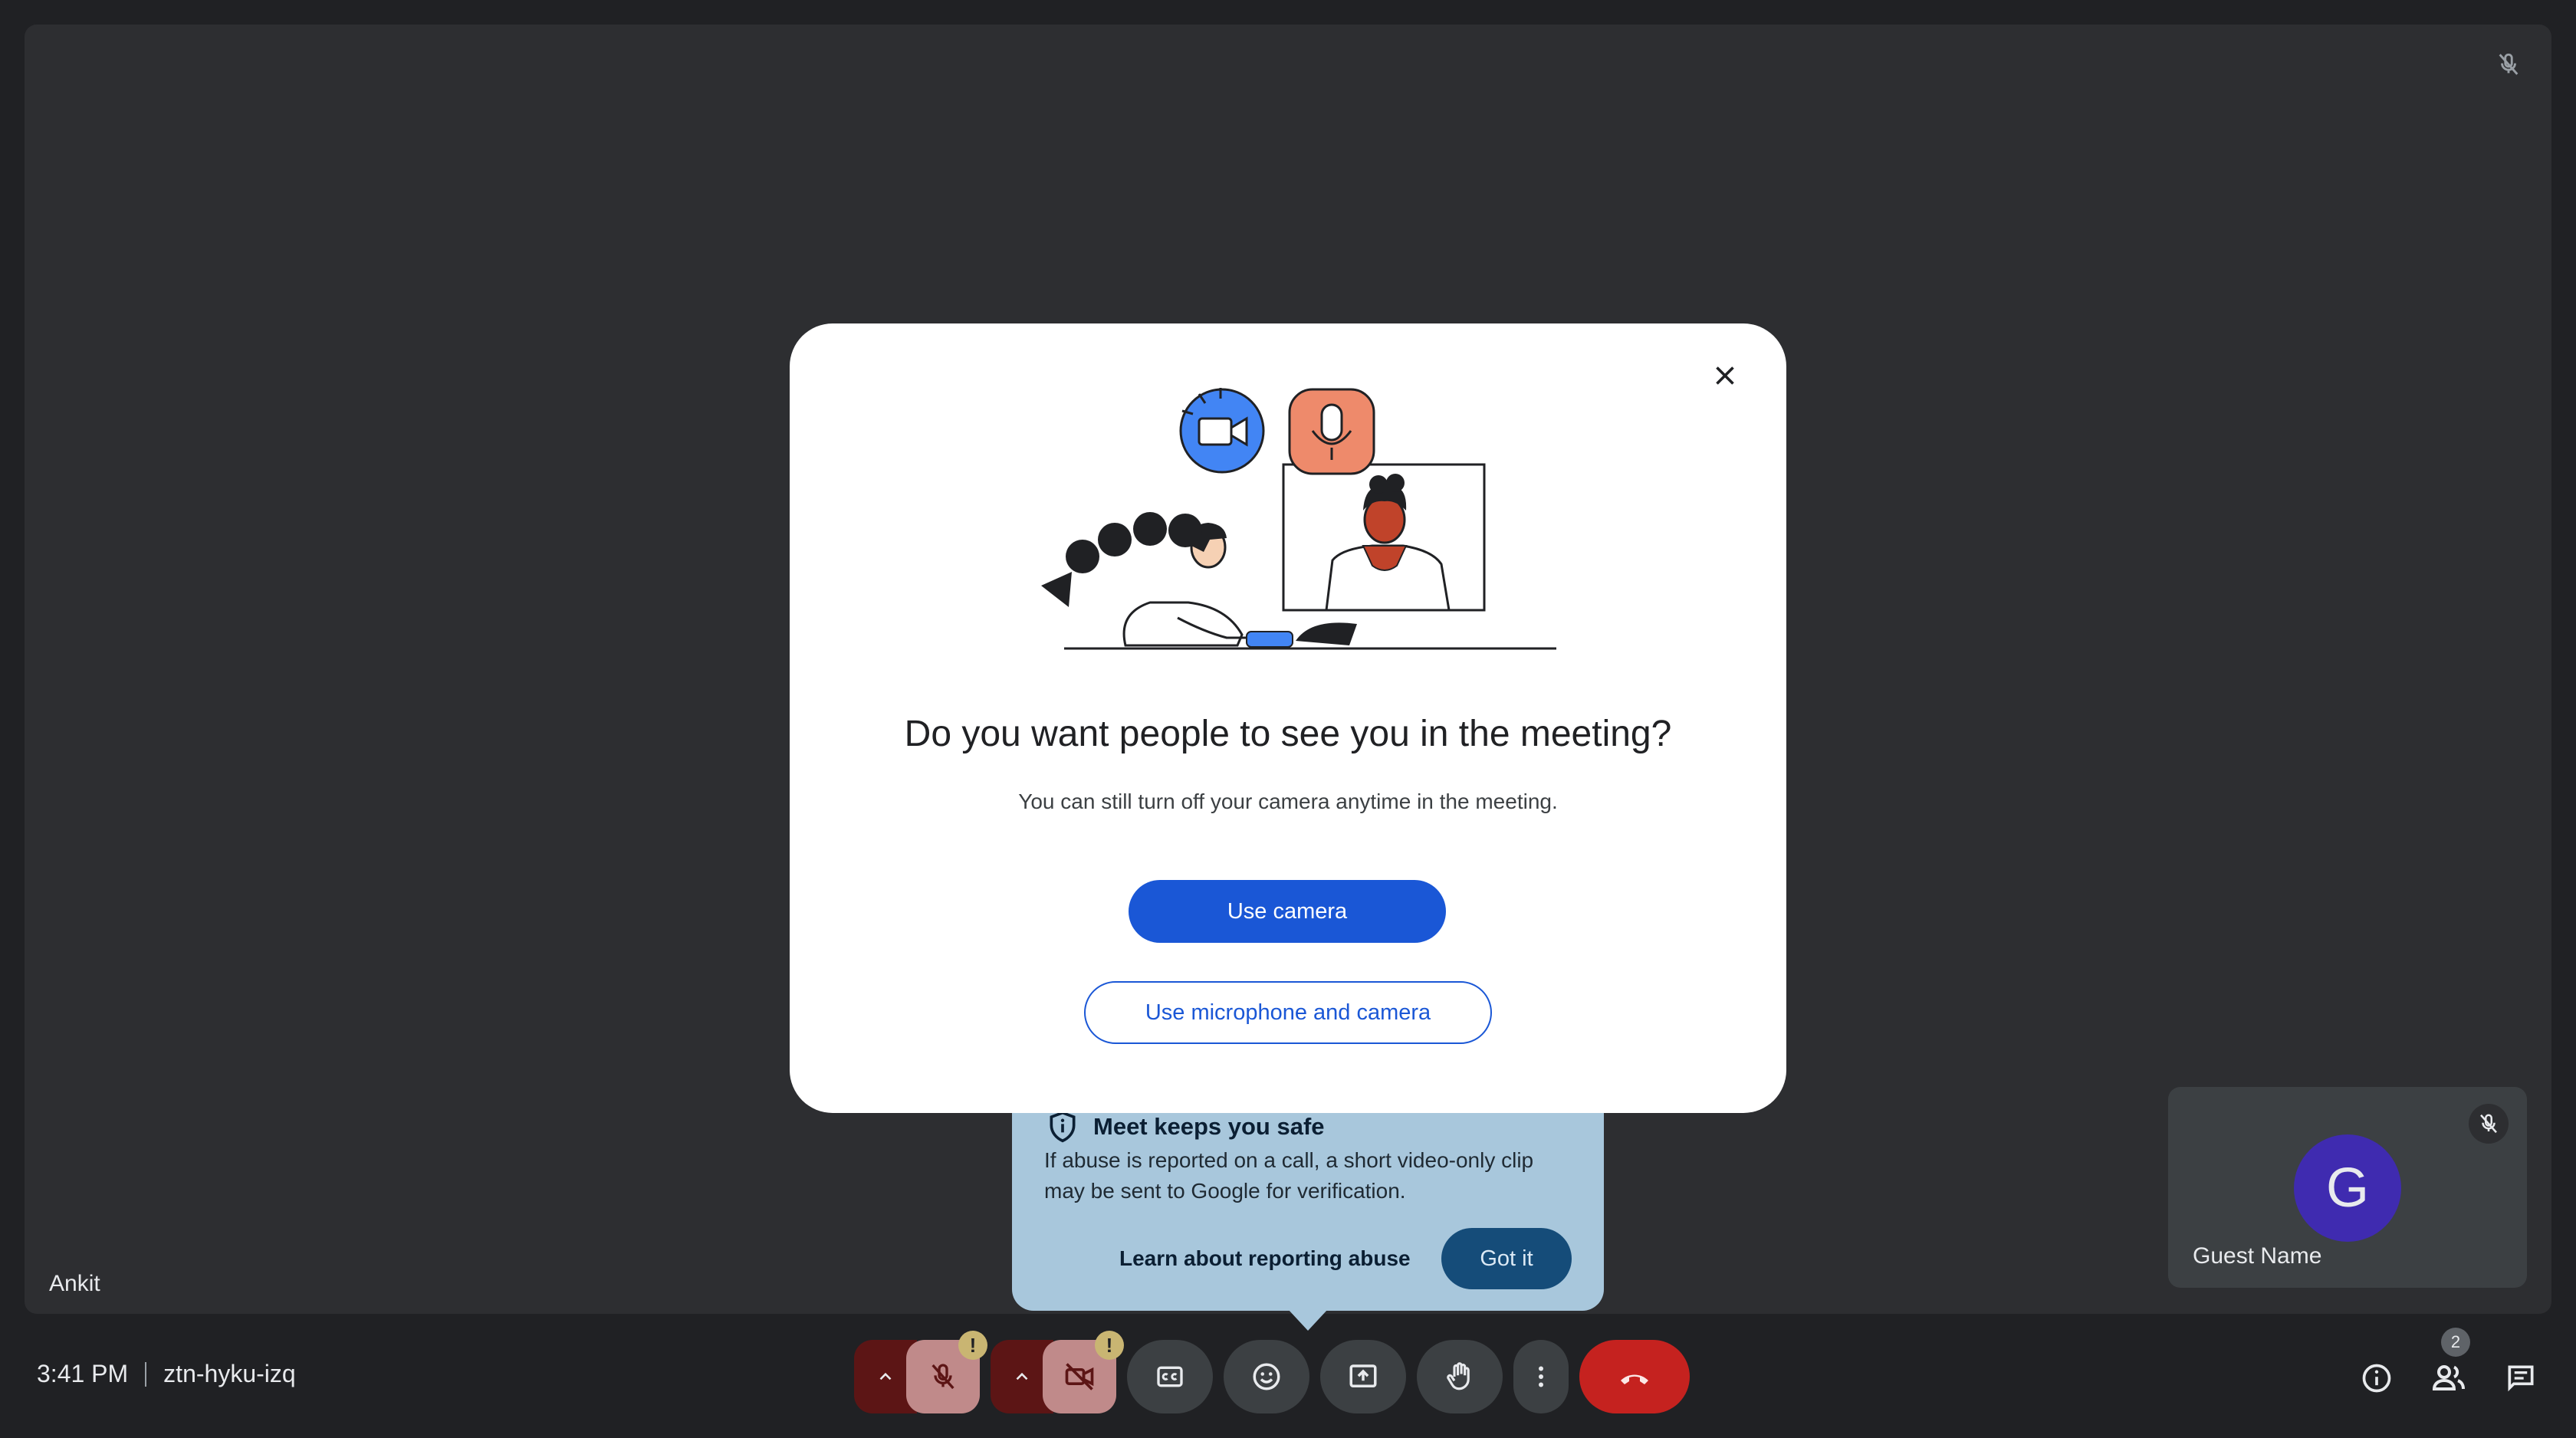  I want to click on close-icon, so click(1725, 375).